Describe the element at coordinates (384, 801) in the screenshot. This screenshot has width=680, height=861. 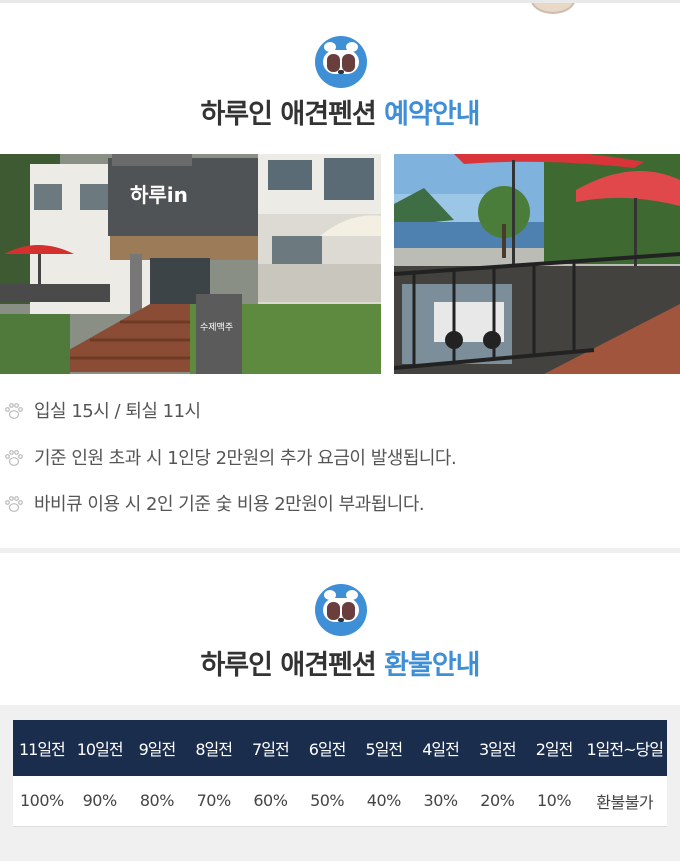
I see `refund-value-cell: 40%` at that location.